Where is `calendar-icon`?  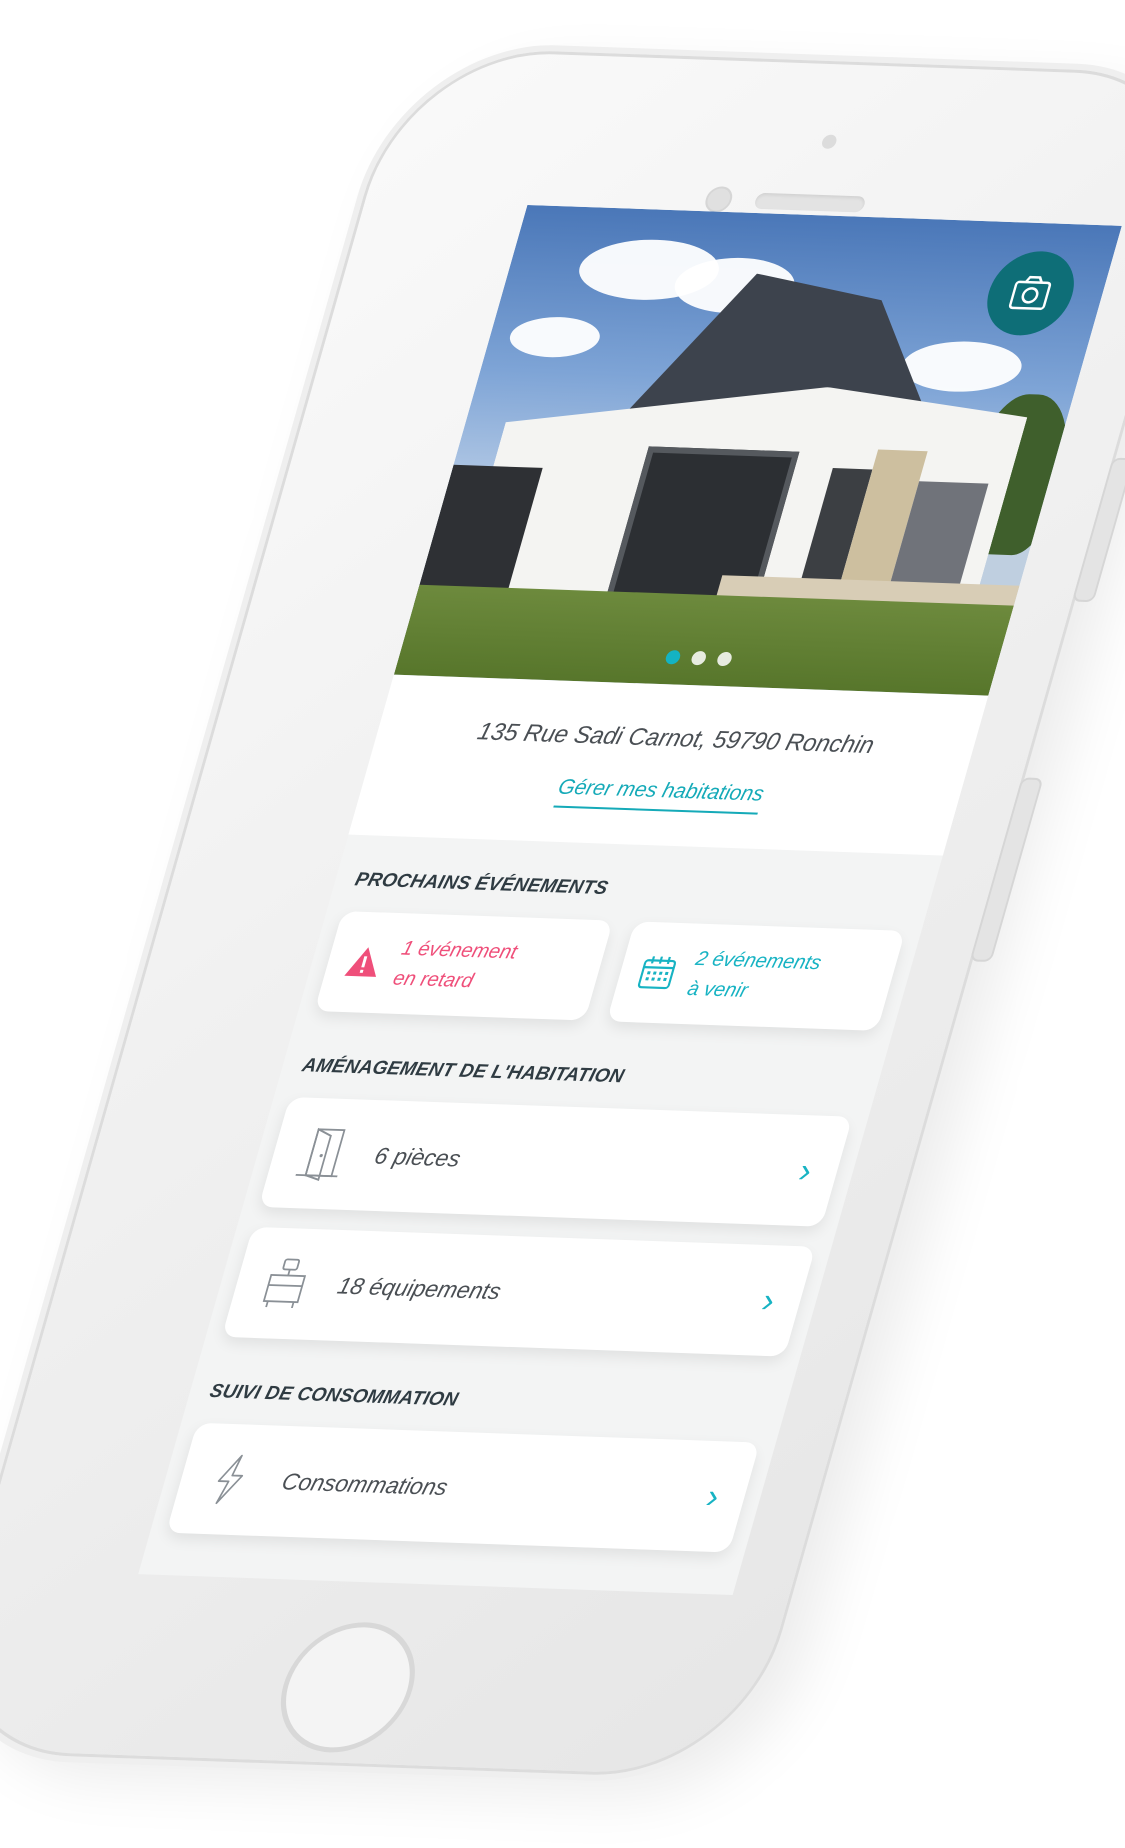 calendar-icon is located at coordinates (657, 973).